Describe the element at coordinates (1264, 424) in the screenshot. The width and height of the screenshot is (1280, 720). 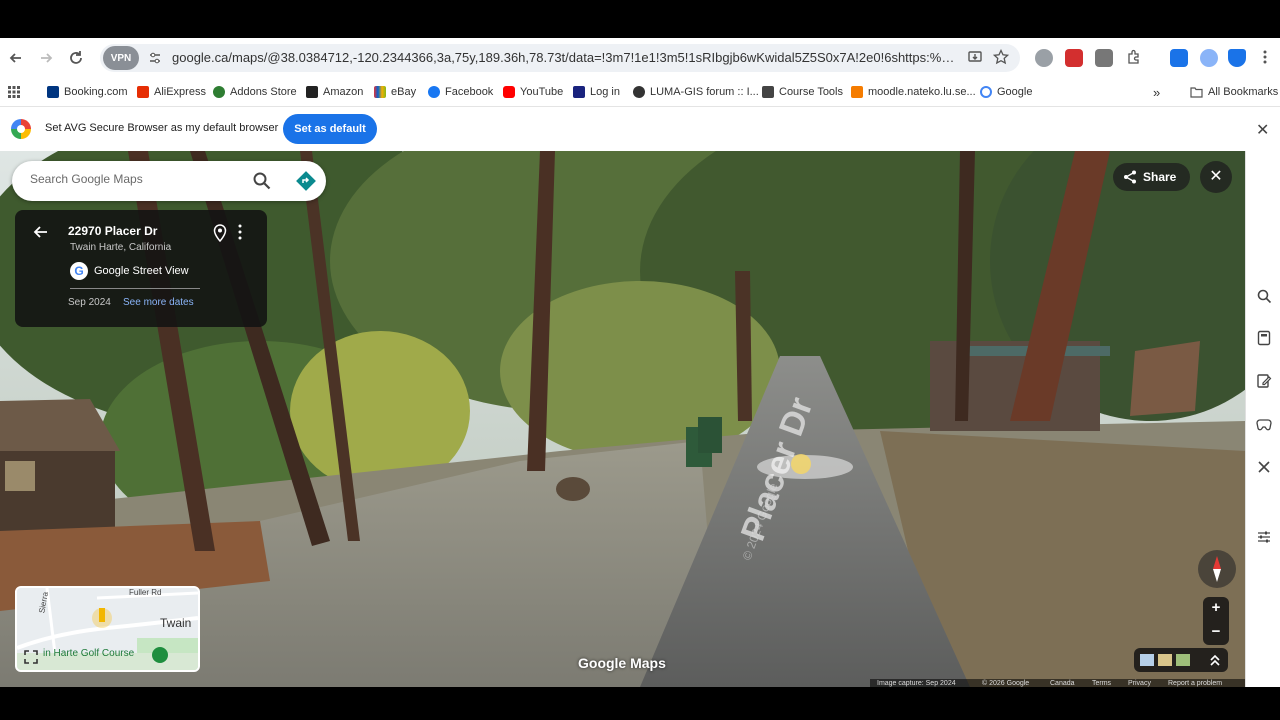
I see `gamepad-icon` at that location.